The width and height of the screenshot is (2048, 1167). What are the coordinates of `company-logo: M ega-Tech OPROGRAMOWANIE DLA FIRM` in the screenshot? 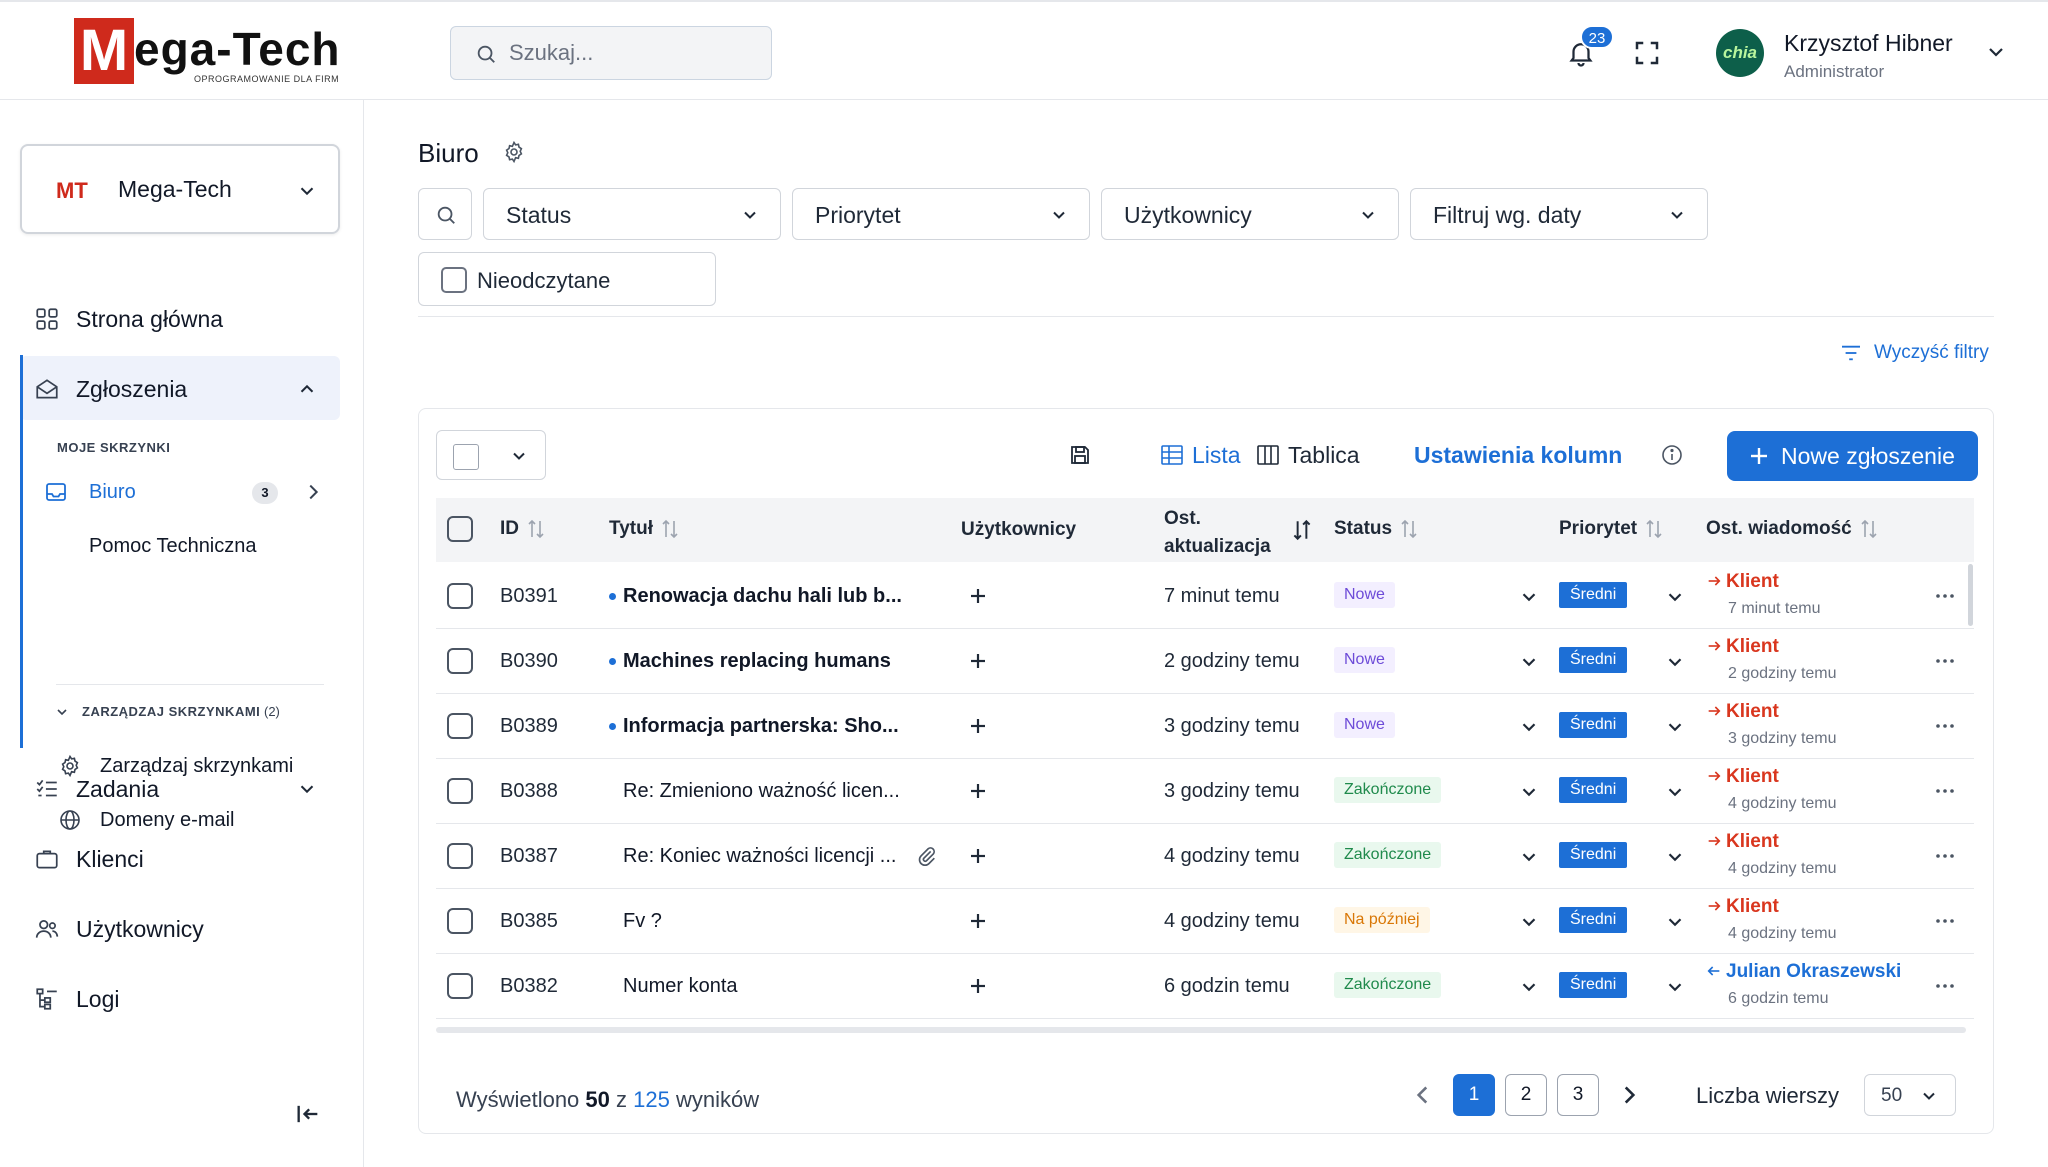 It's located at (214, 53).